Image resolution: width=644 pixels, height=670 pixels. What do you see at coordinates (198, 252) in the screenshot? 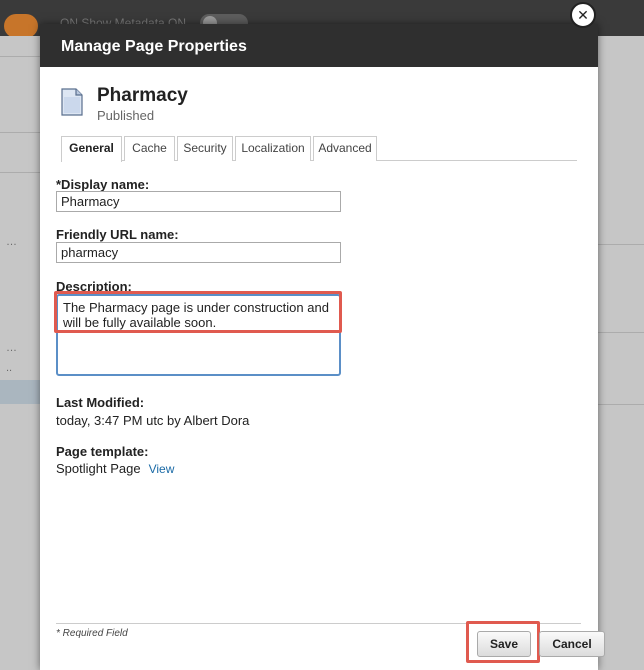
I see `friendly-url-input` at bounding box center [198, 252].